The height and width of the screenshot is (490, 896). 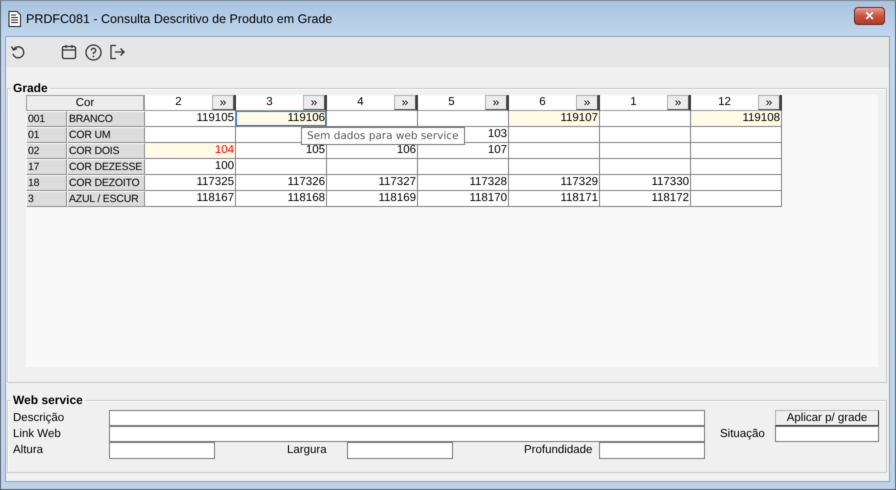 What do you see at coordinates (383, 136) in the screenshot?
I see `tooltip: Sem dados para web service` at bounding box center [383, 136].